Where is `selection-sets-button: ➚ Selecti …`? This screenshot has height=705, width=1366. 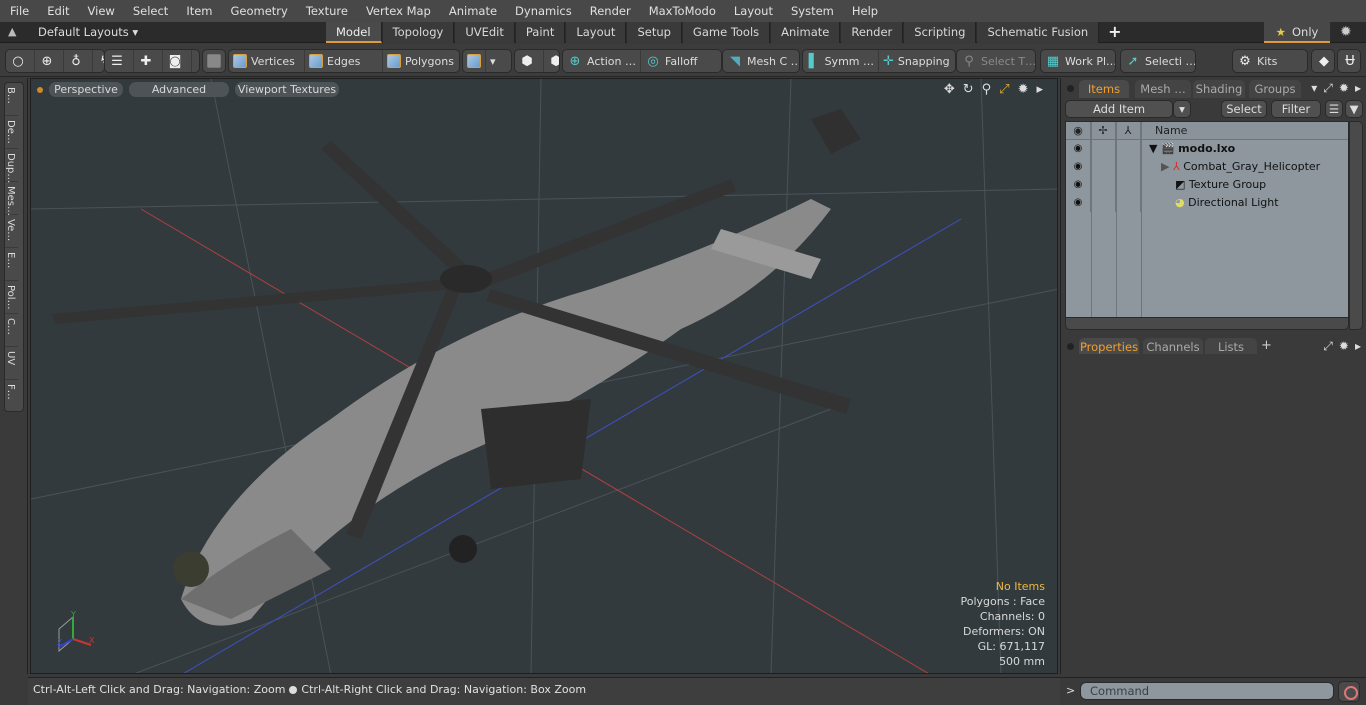
selection-sets-button: ➚ Selecti … is located at coordinates (1158, 61).